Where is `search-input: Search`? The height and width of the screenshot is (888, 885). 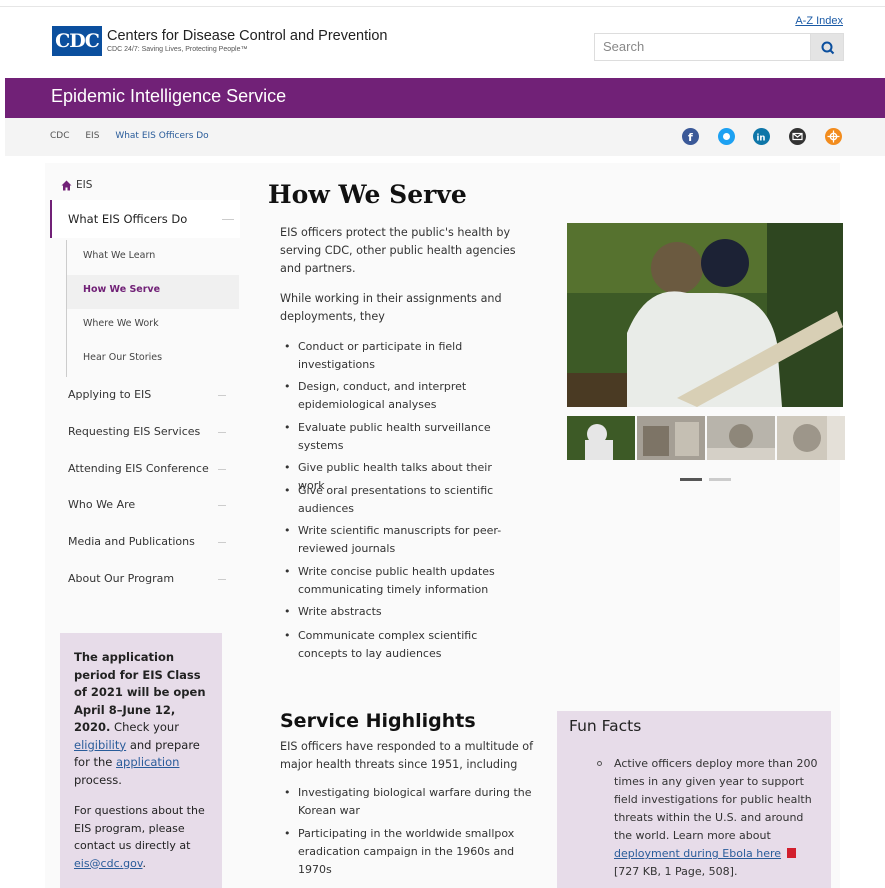 search-input: Search is located at coordinates (702, 47).